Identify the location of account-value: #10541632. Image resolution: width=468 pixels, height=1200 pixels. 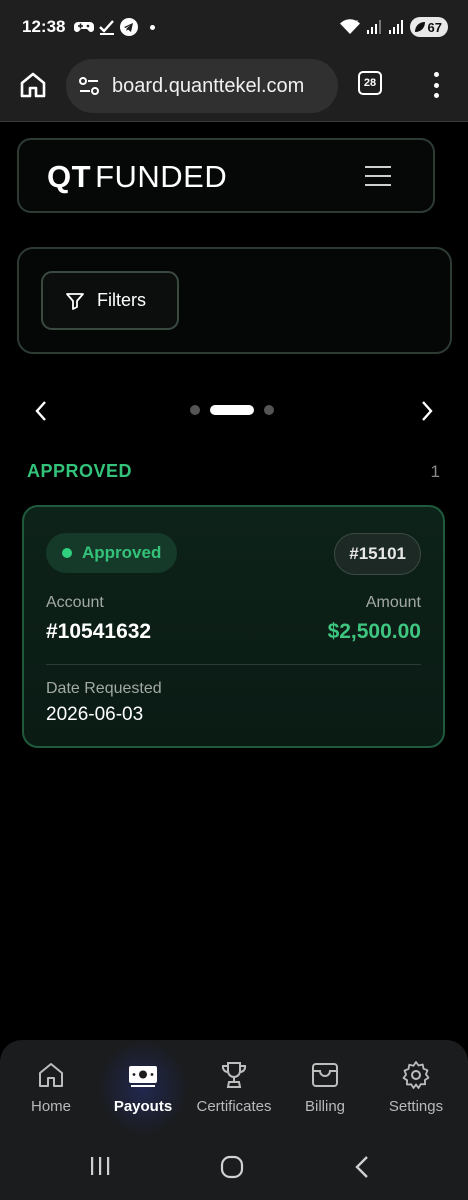
(99, 631).